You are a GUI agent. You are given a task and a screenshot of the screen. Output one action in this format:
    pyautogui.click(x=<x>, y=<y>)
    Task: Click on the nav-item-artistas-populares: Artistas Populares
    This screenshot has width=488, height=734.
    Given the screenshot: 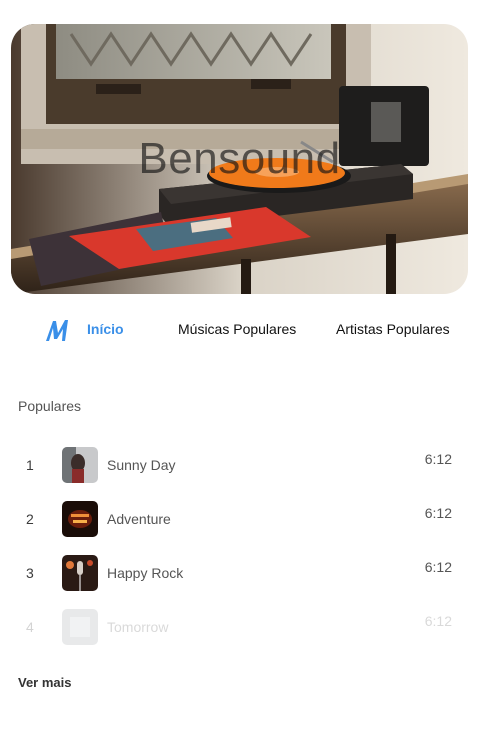 What is the action you would take?
    pyautogui.click(x=393, y=329)
    